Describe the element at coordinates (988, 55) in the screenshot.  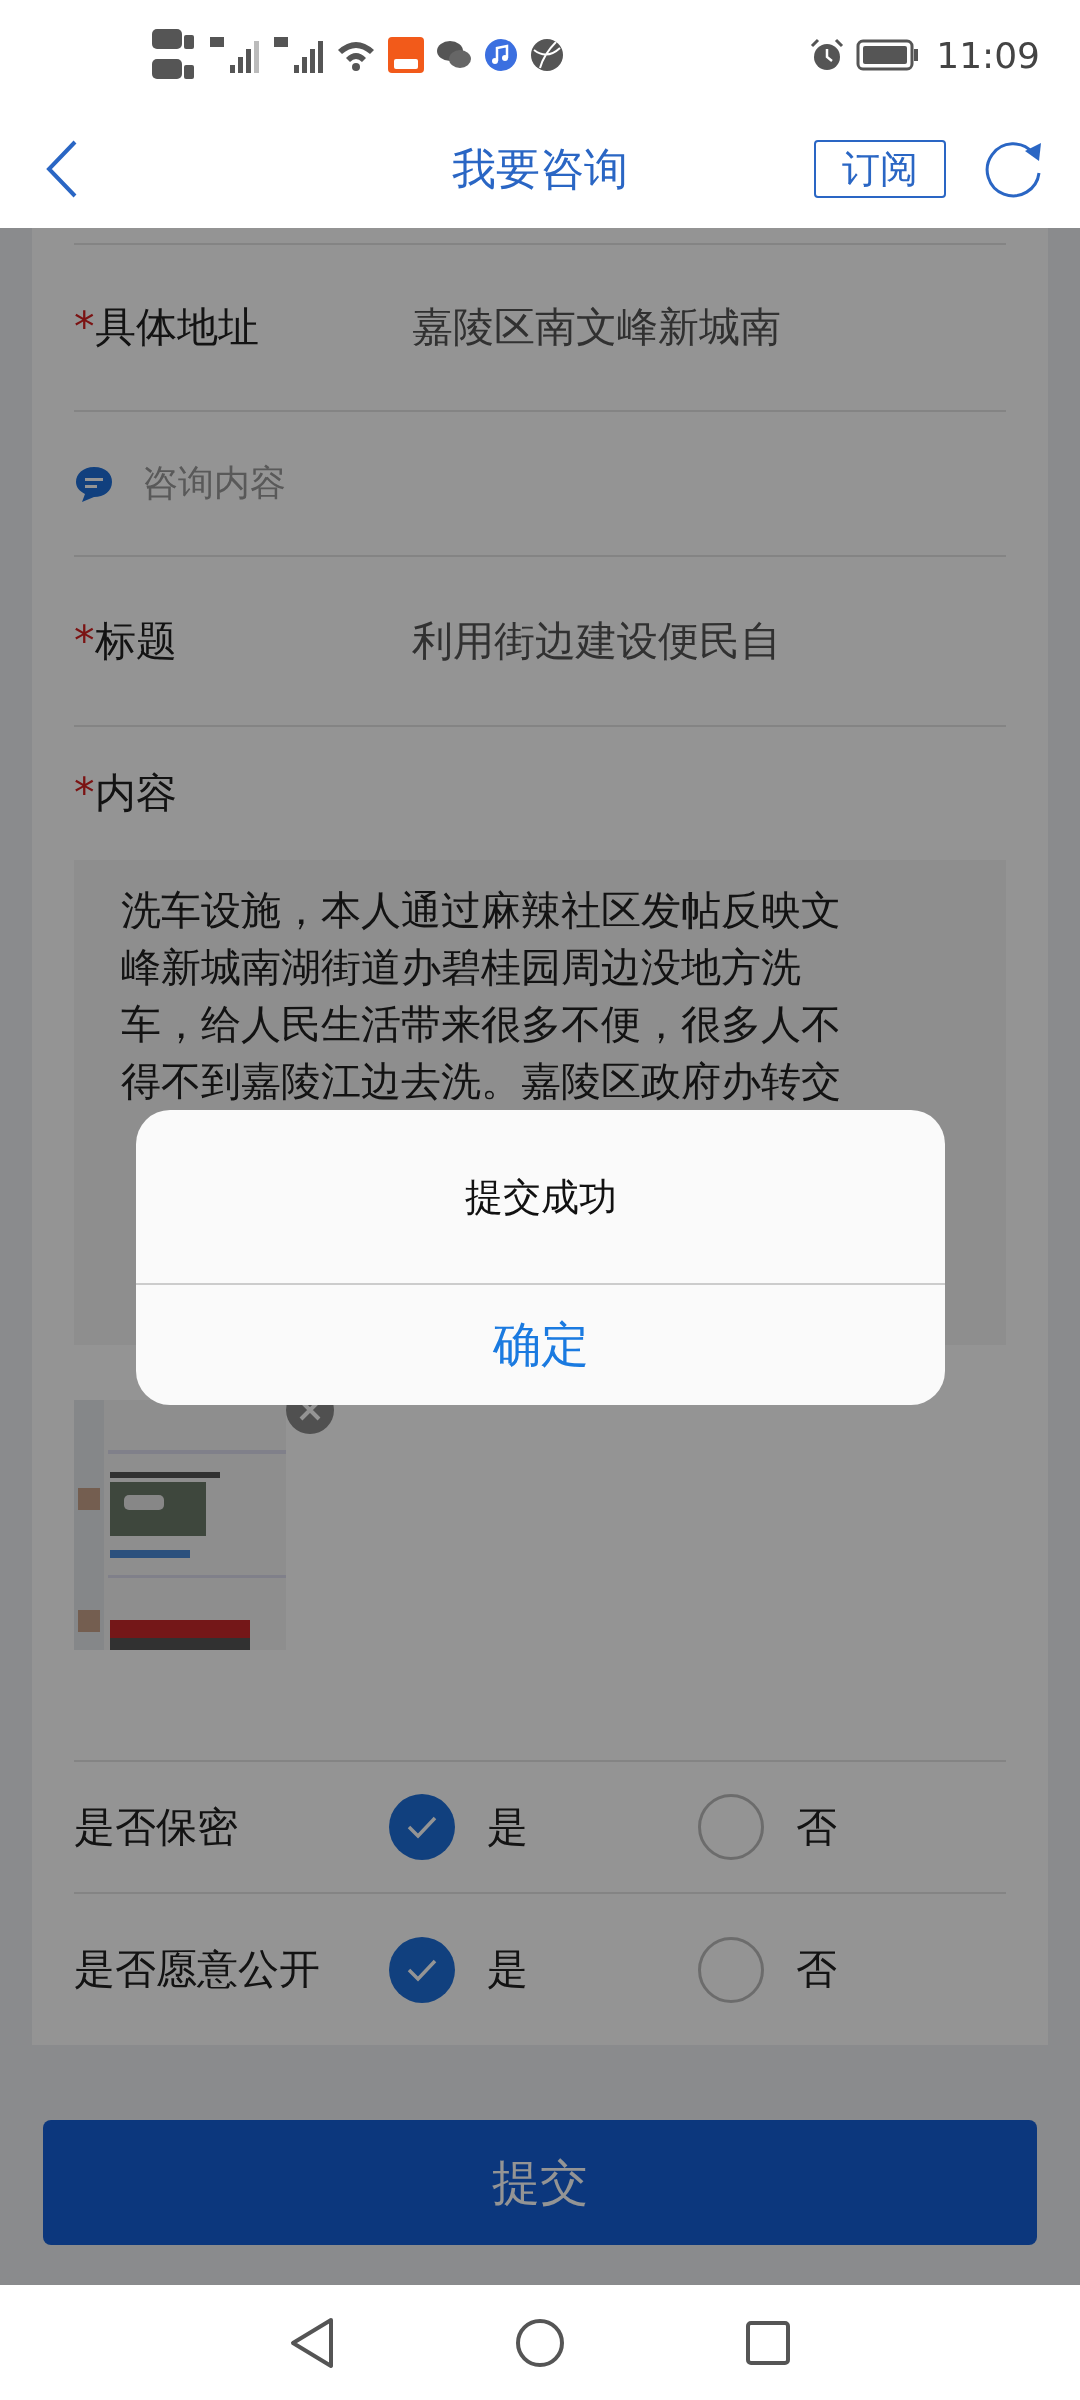
I see `clock-time: 11:09` at that location.